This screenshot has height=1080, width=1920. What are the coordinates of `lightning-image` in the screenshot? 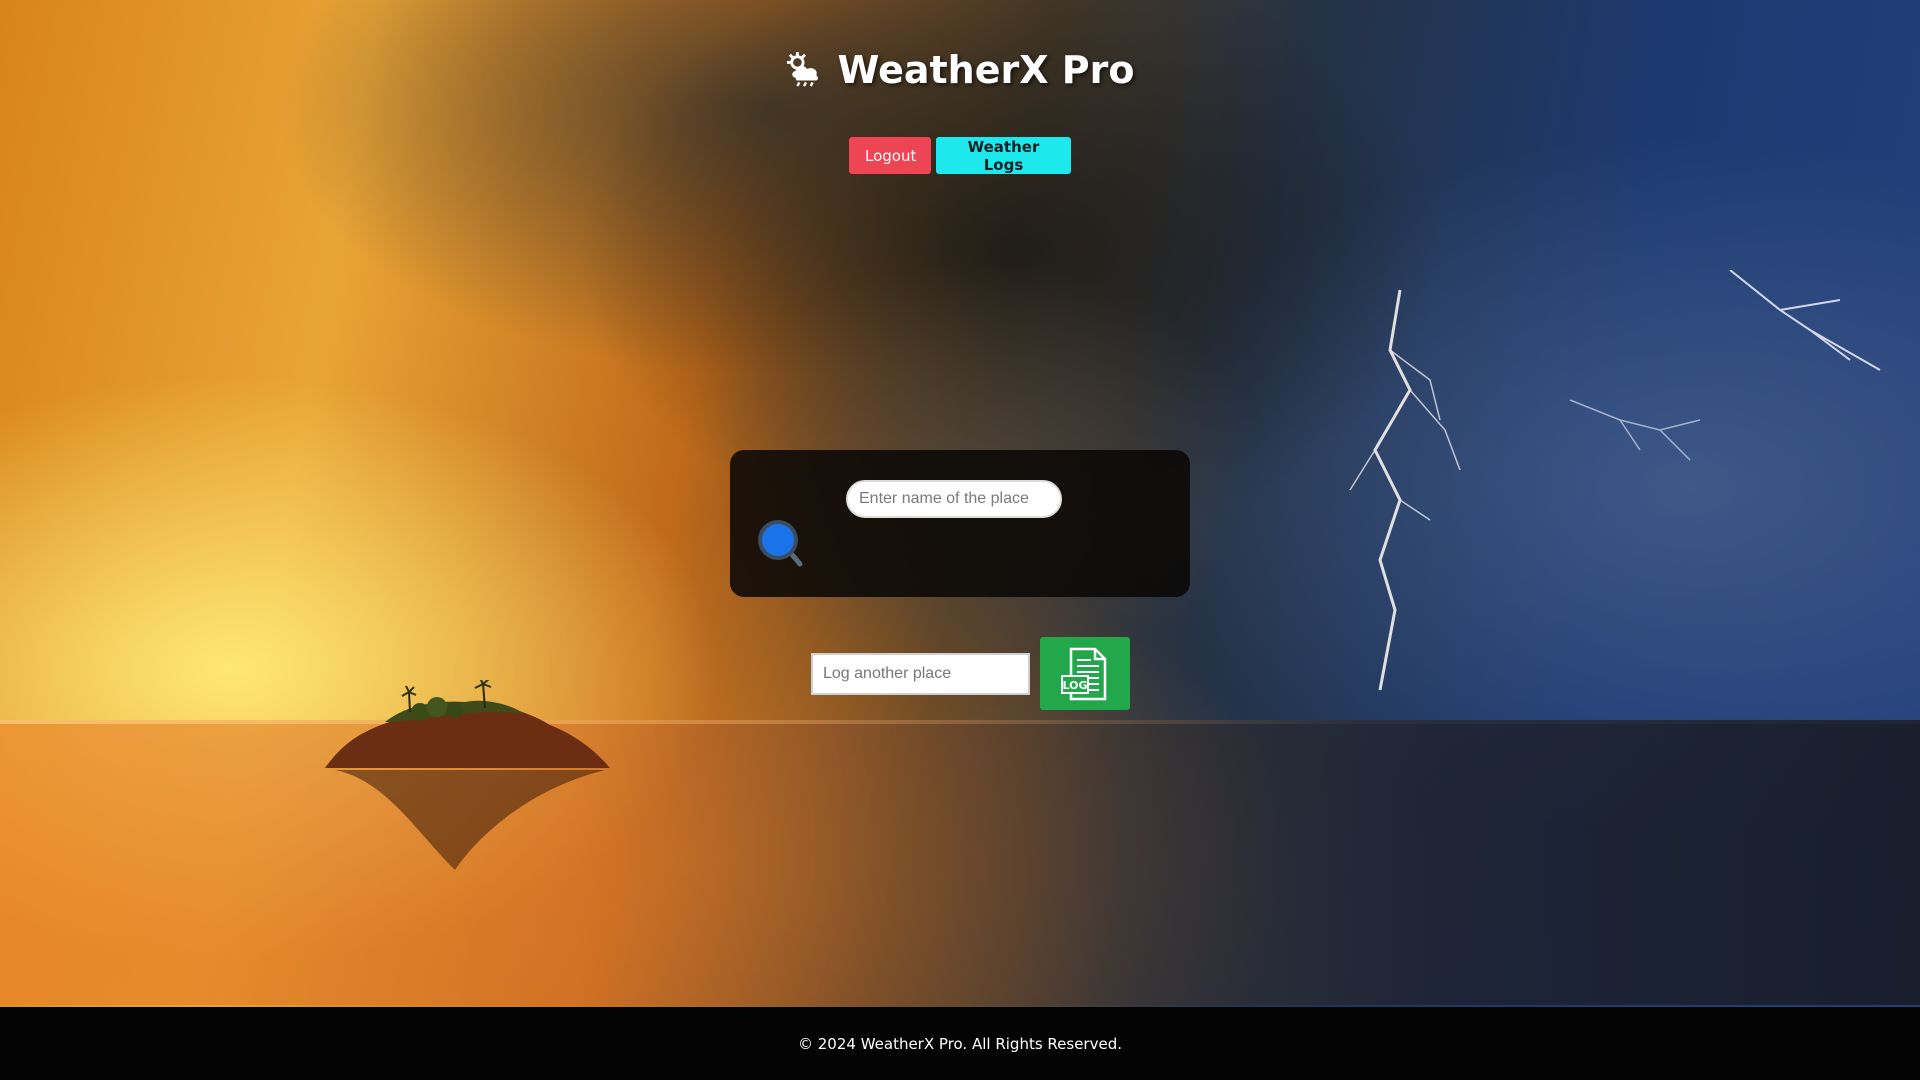 It's located at (1615, 480).